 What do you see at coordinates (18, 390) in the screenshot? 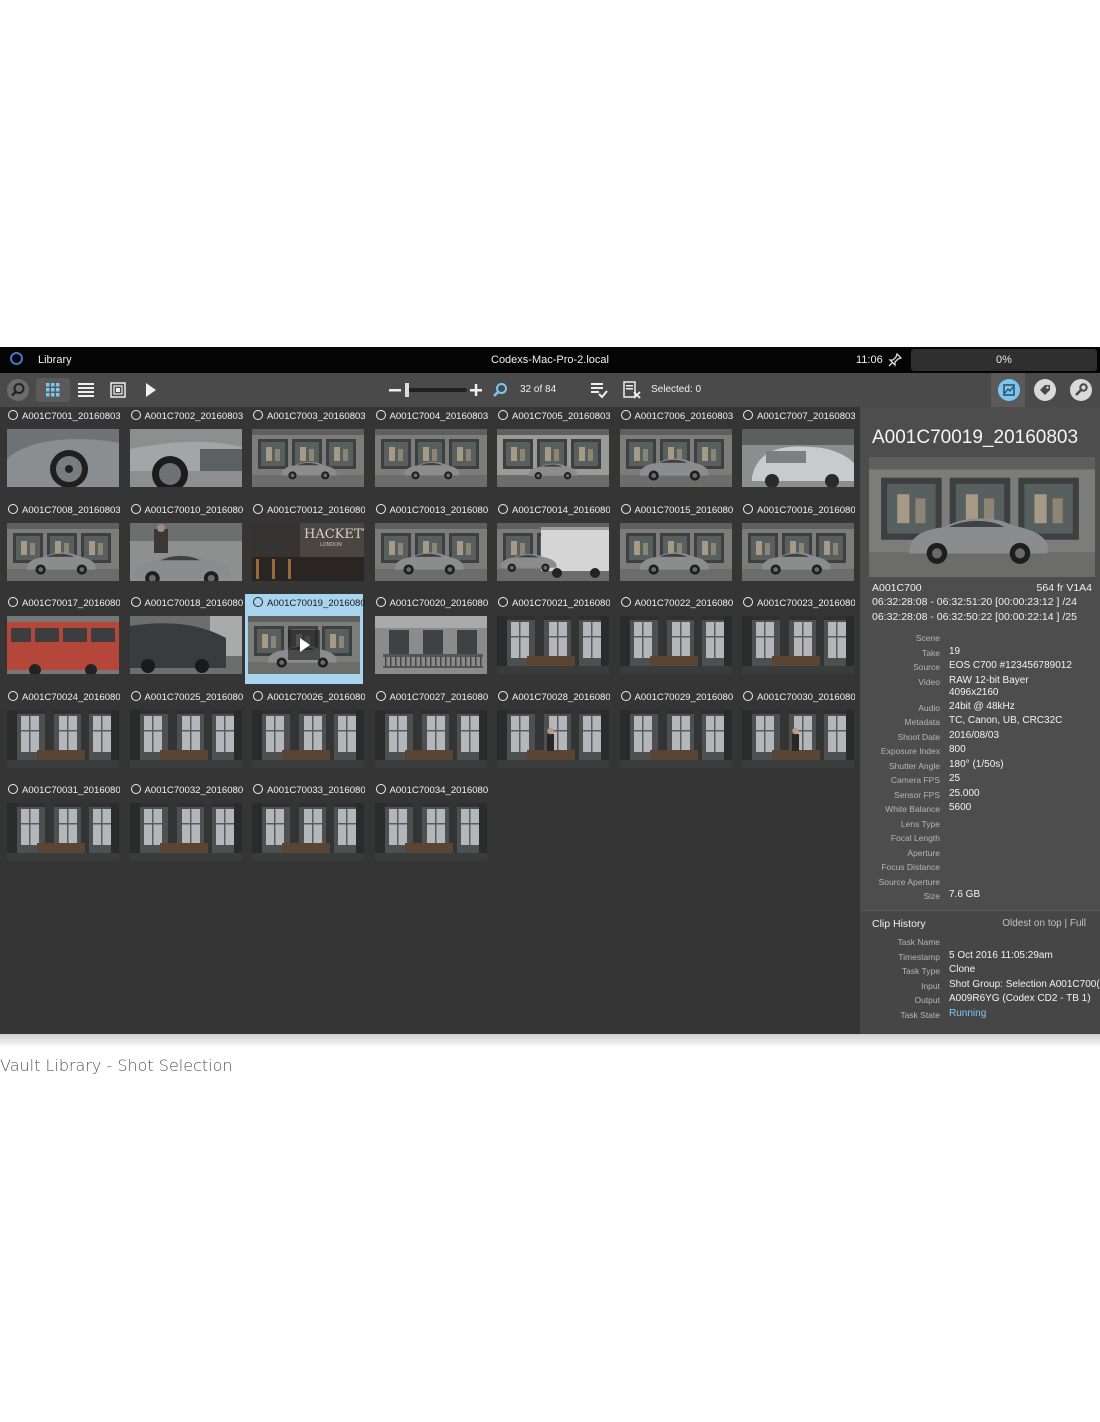
I see `search-icon` at bounding box center [18, 390].